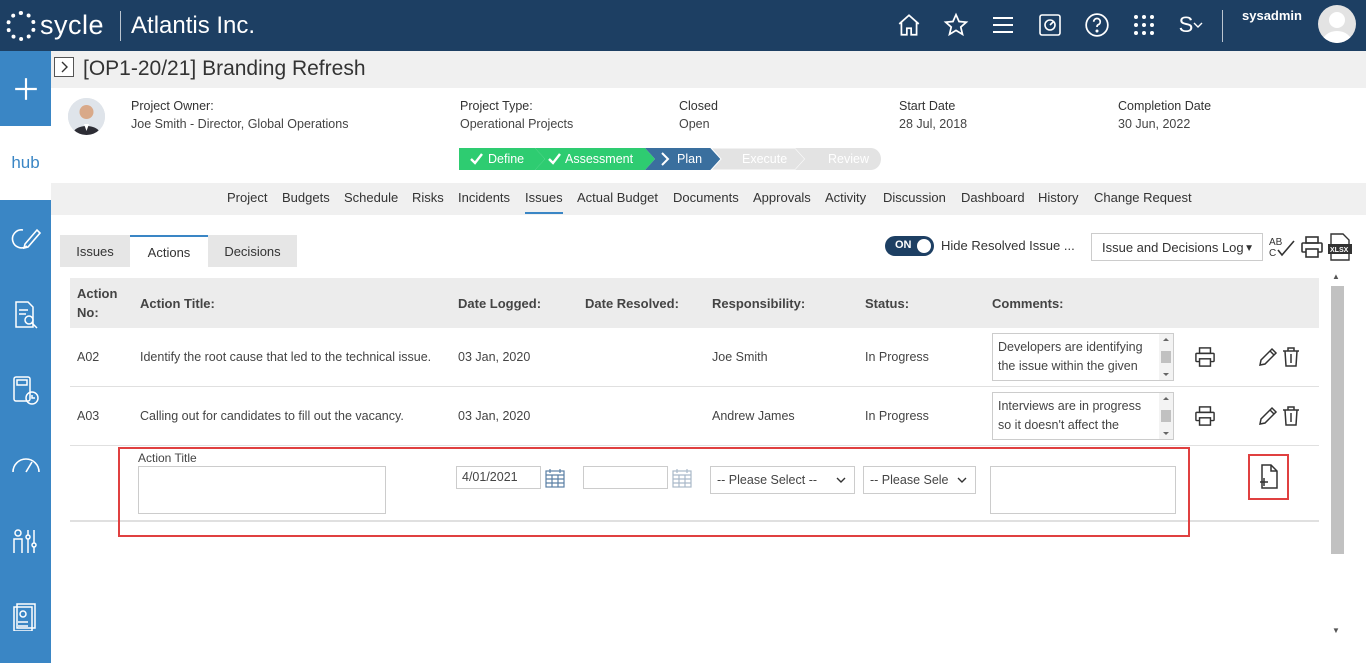 The image size is (1366, 663). Describe the element at coordinates (25, 465) in the screenshot. I see `gauge-icon` at that location.